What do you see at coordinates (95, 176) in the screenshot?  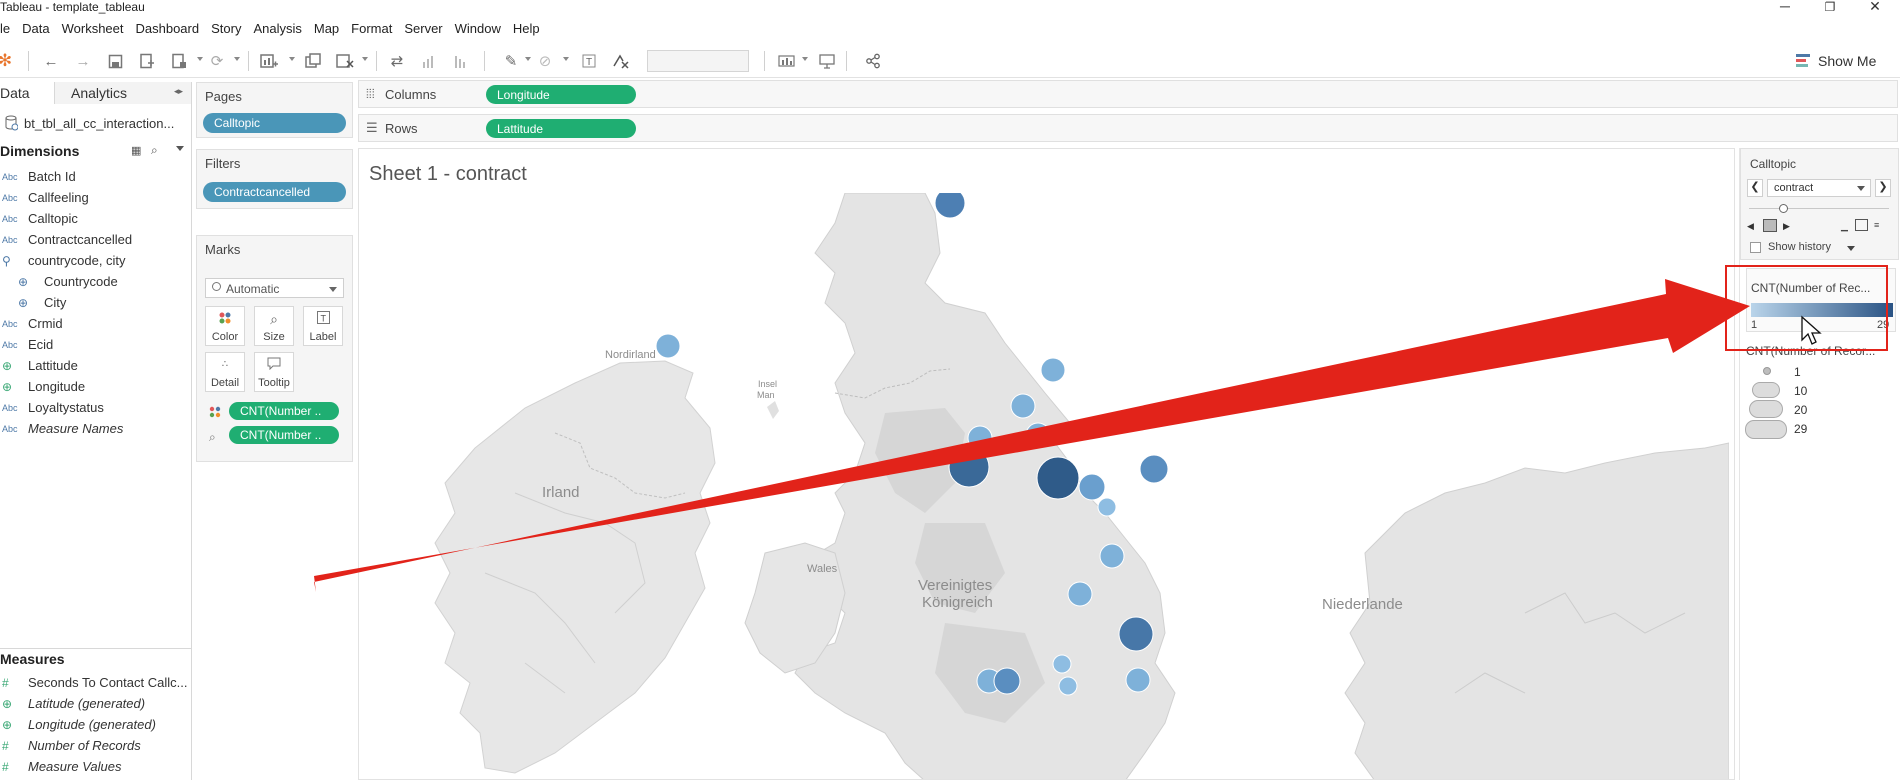 I see `field-batch-id: Abc Batch Id` at bounding box center [95, 176].